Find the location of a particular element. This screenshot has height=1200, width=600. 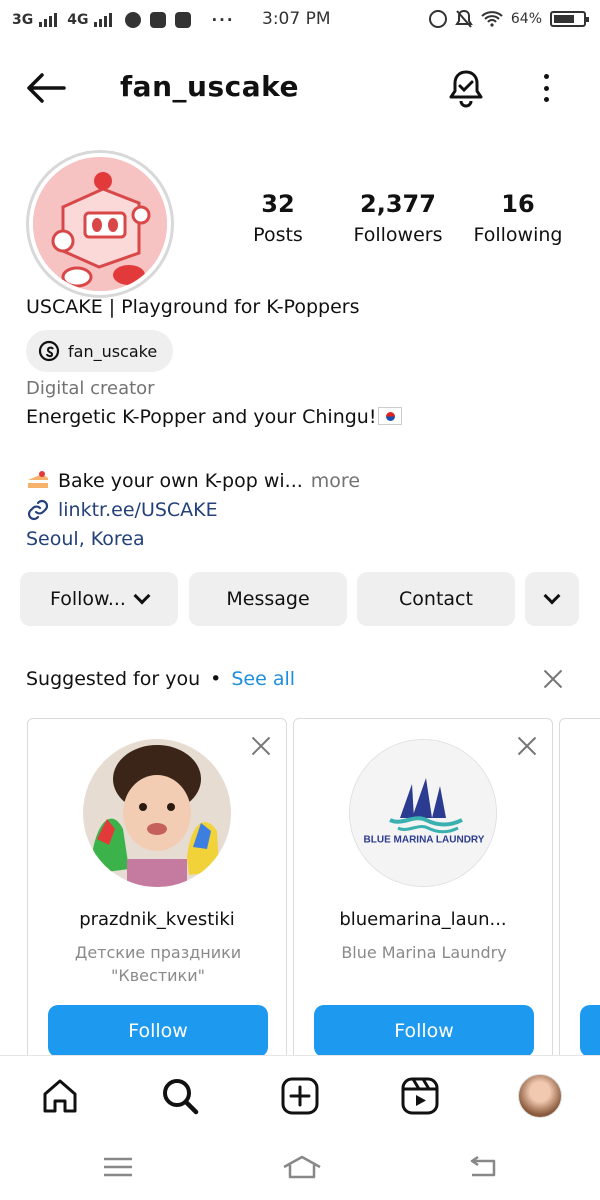

profile-avatar-icon is located at coordinates (540, 1096).